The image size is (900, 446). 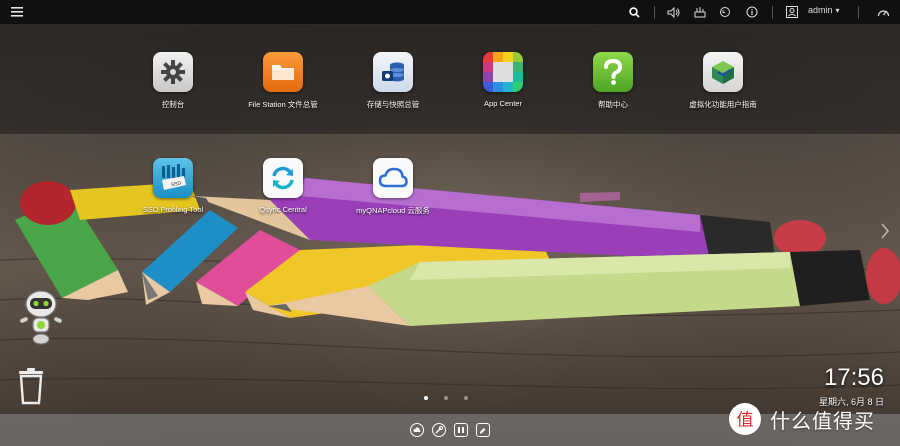 I want to click on next-page-arrow, so click(x=885, y=233).